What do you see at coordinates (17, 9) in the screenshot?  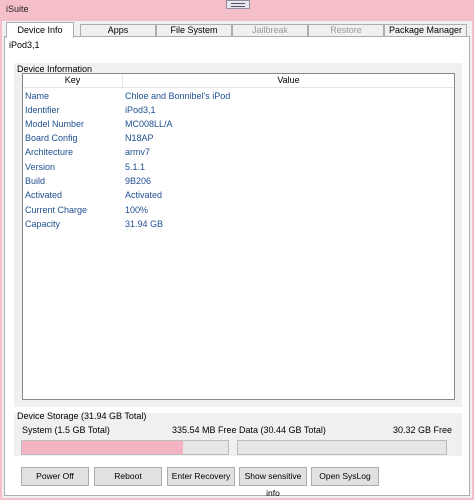 I see `window-title: iSuite` at bounding box center [17, 9].